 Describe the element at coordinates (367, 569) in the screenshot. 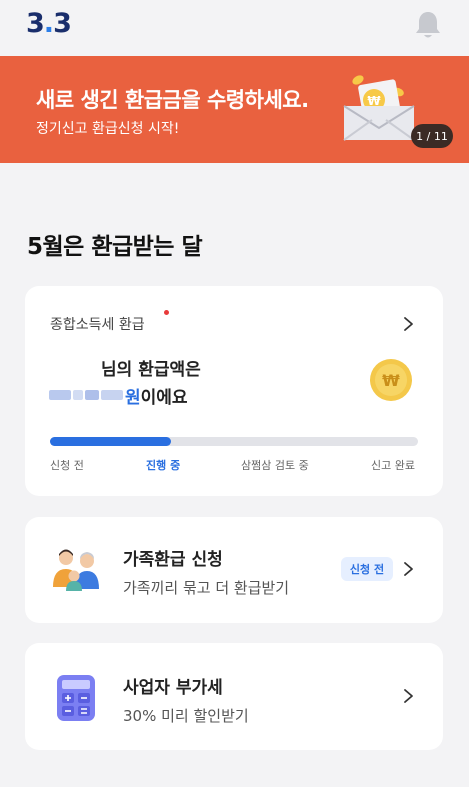

I see `status-badge: 신청 전` at that location.